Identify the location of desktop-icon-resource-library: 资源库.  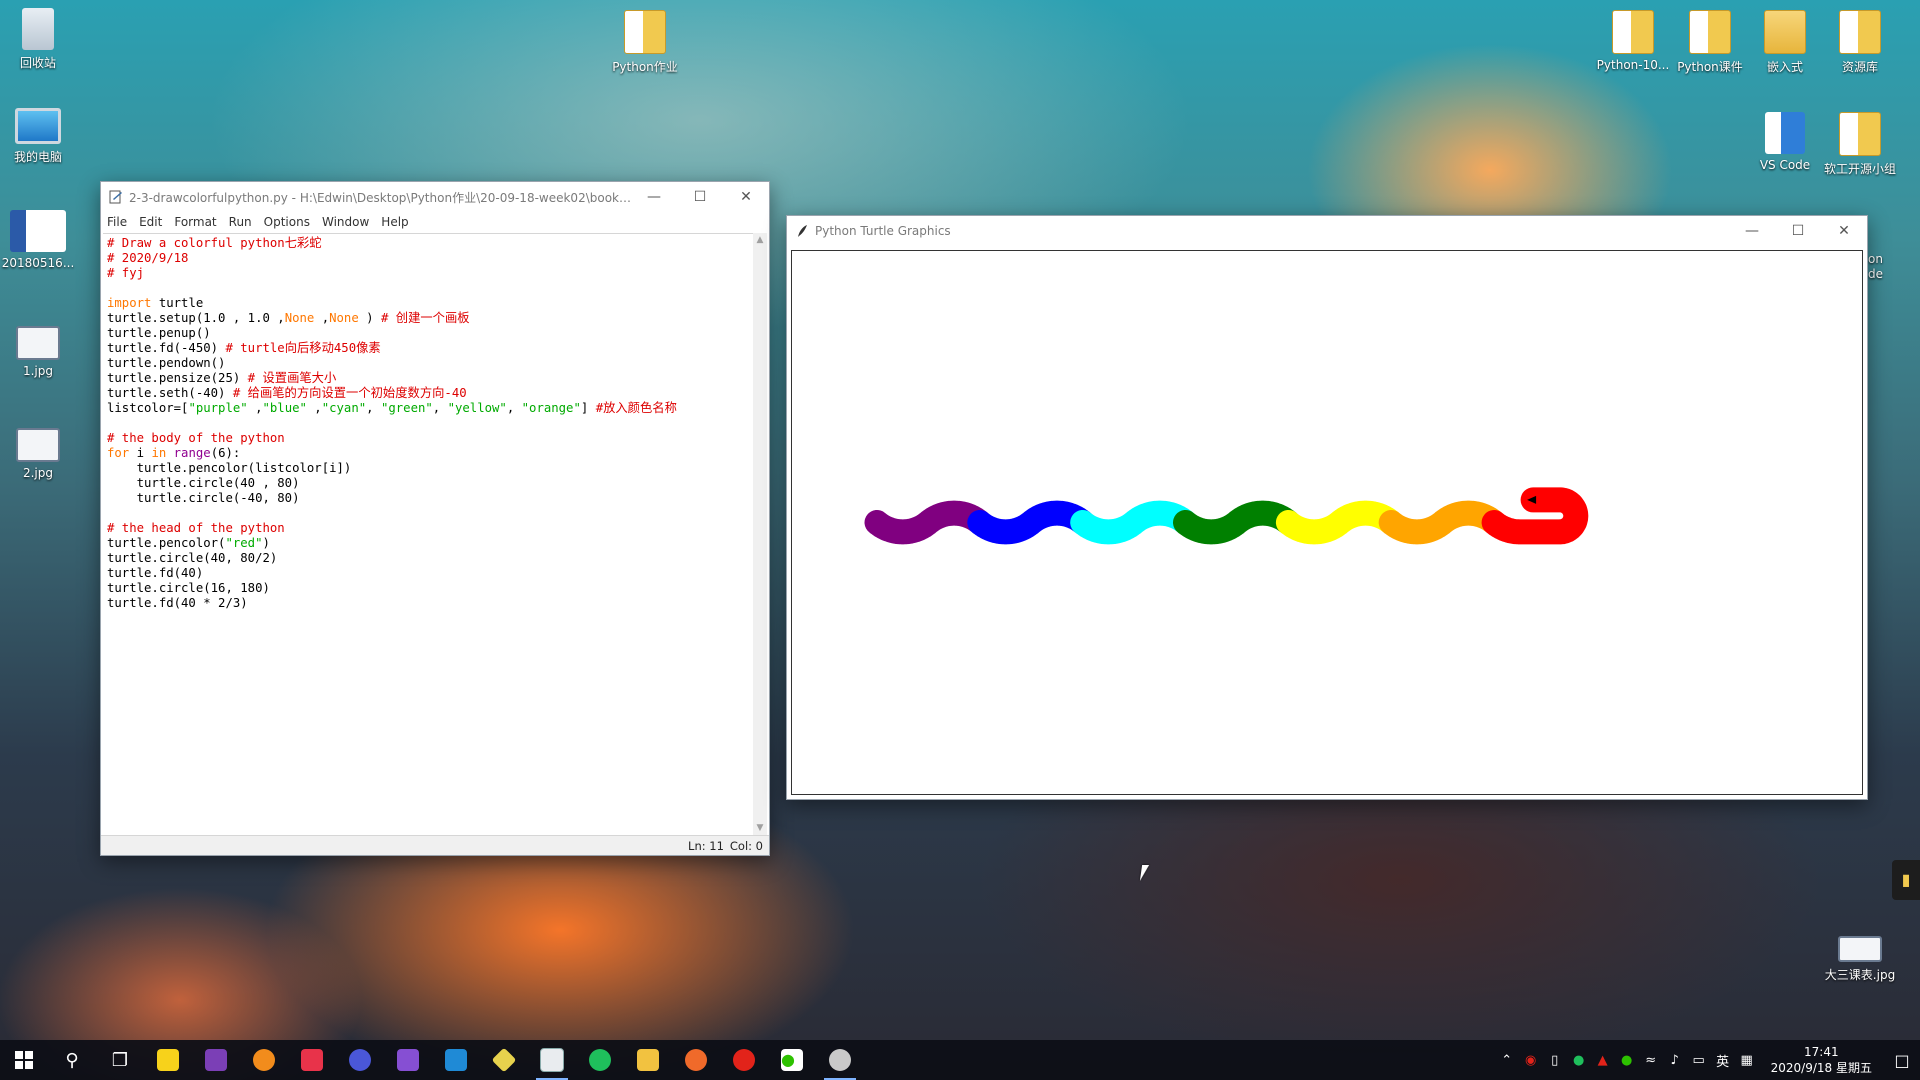
(1860, 42).